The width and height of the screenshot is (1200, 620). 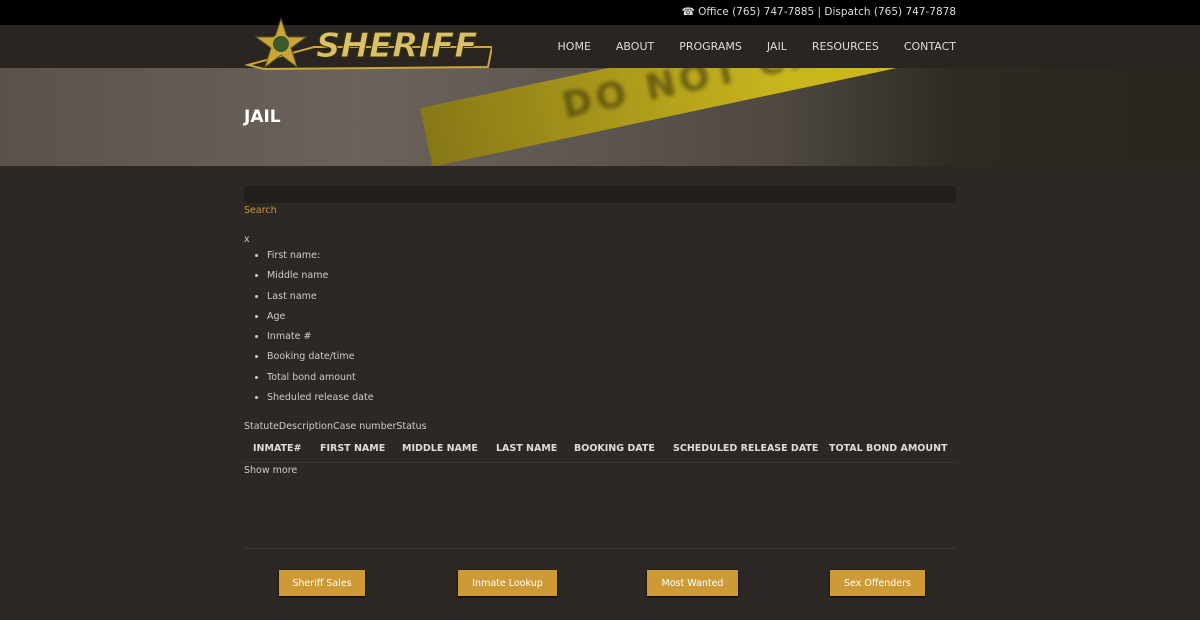 What do you see at coordinates (320, 341) in the screenshot?
I see `field-inmate-number: Inmate #` at bounding box center [320, 341].